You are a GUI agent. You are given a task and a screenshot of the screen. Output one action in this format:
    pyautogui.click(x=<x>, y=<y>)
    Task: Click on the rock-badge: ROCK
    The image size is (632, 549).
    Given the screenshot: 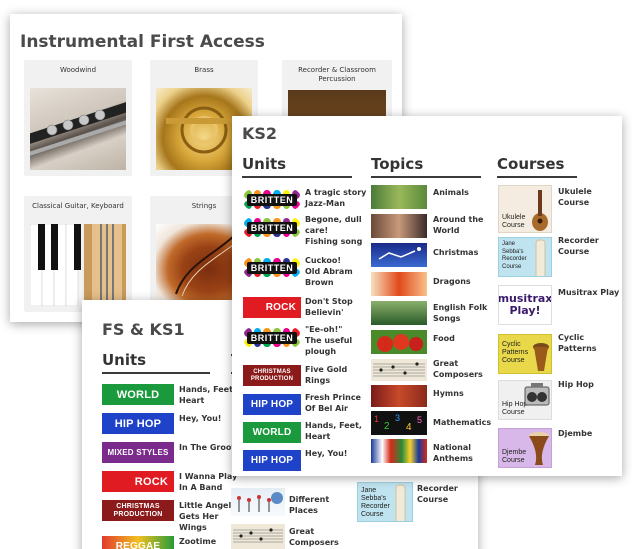 What is the action you would take?
    pyautogui.click(x=272, y=307)
    